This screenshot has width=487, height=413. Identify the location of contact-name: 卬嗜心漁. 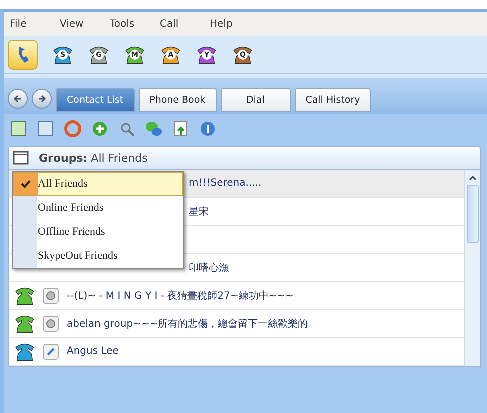
(209, 268).